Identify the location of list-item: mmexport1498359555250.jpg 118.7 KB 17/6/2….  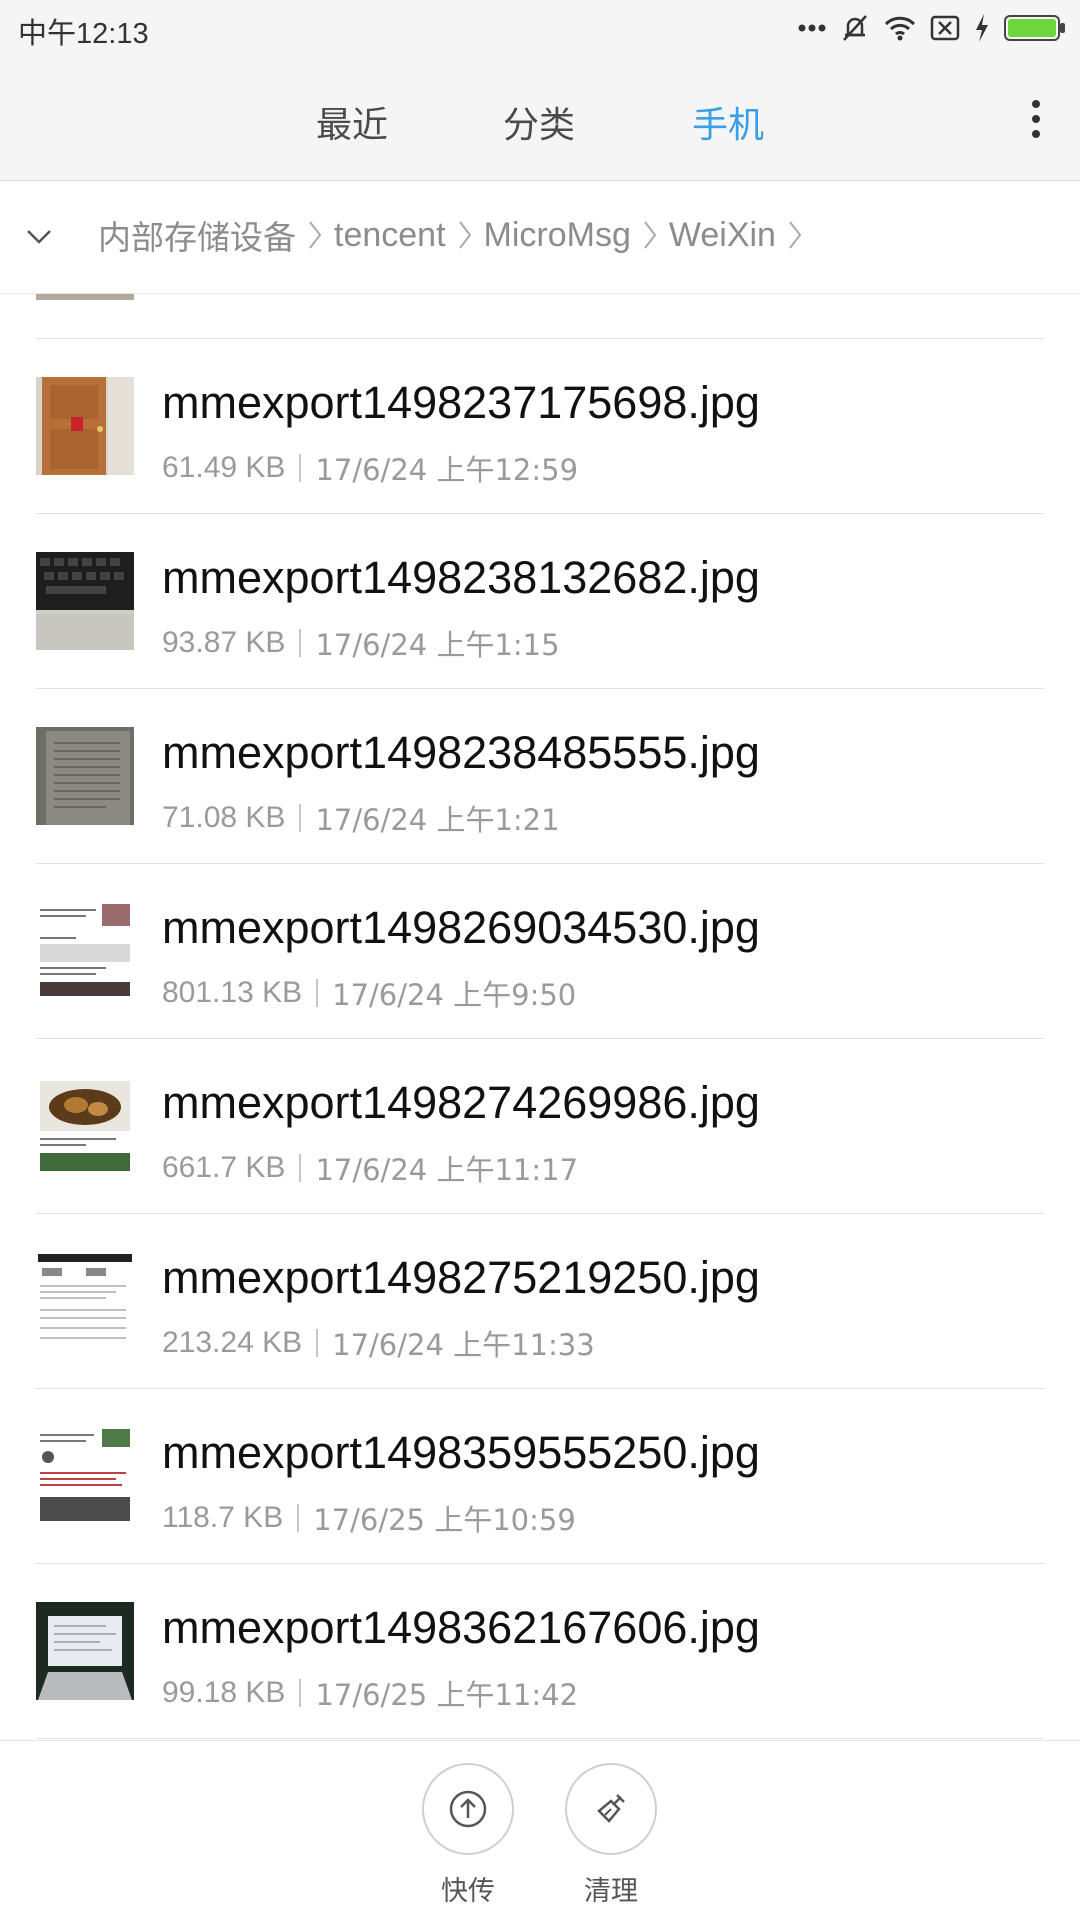
(540, 1476).